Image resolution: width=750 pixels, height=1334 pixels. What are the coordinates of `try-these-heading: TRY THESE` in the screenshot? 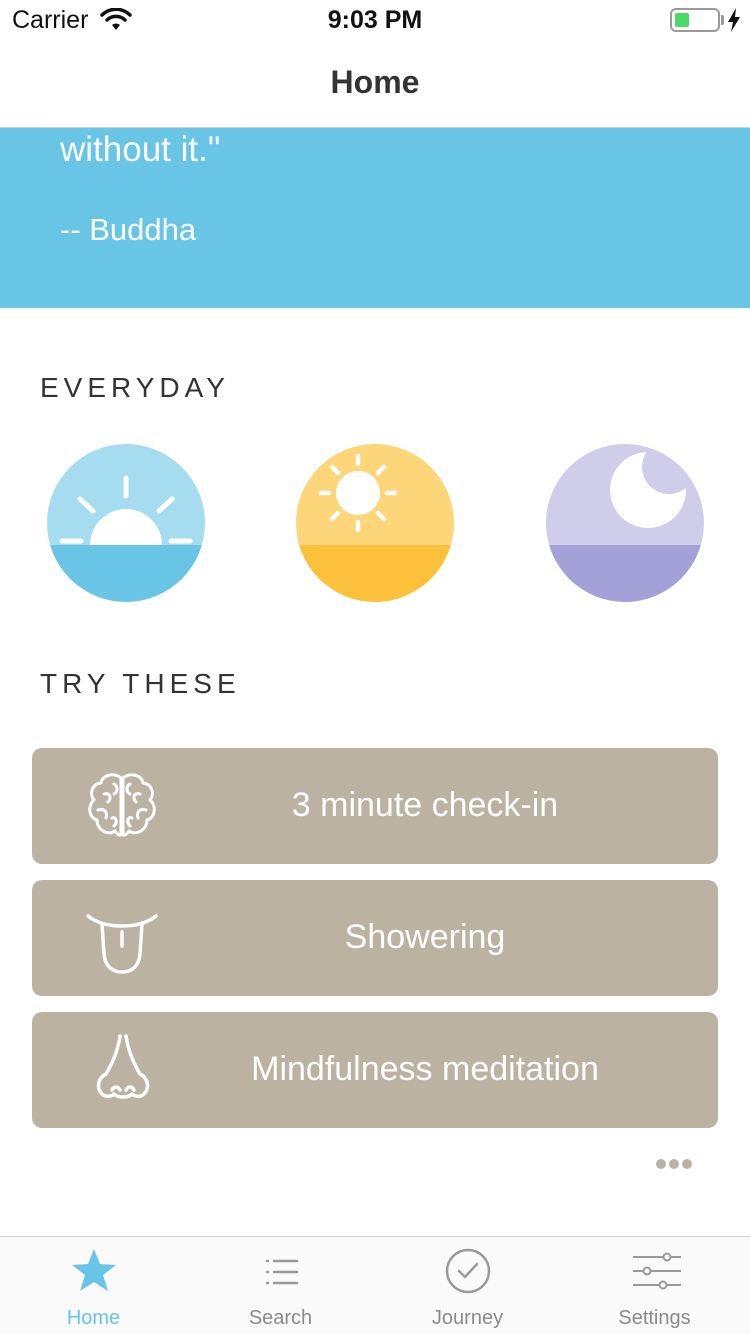 It's located at (140, 683).